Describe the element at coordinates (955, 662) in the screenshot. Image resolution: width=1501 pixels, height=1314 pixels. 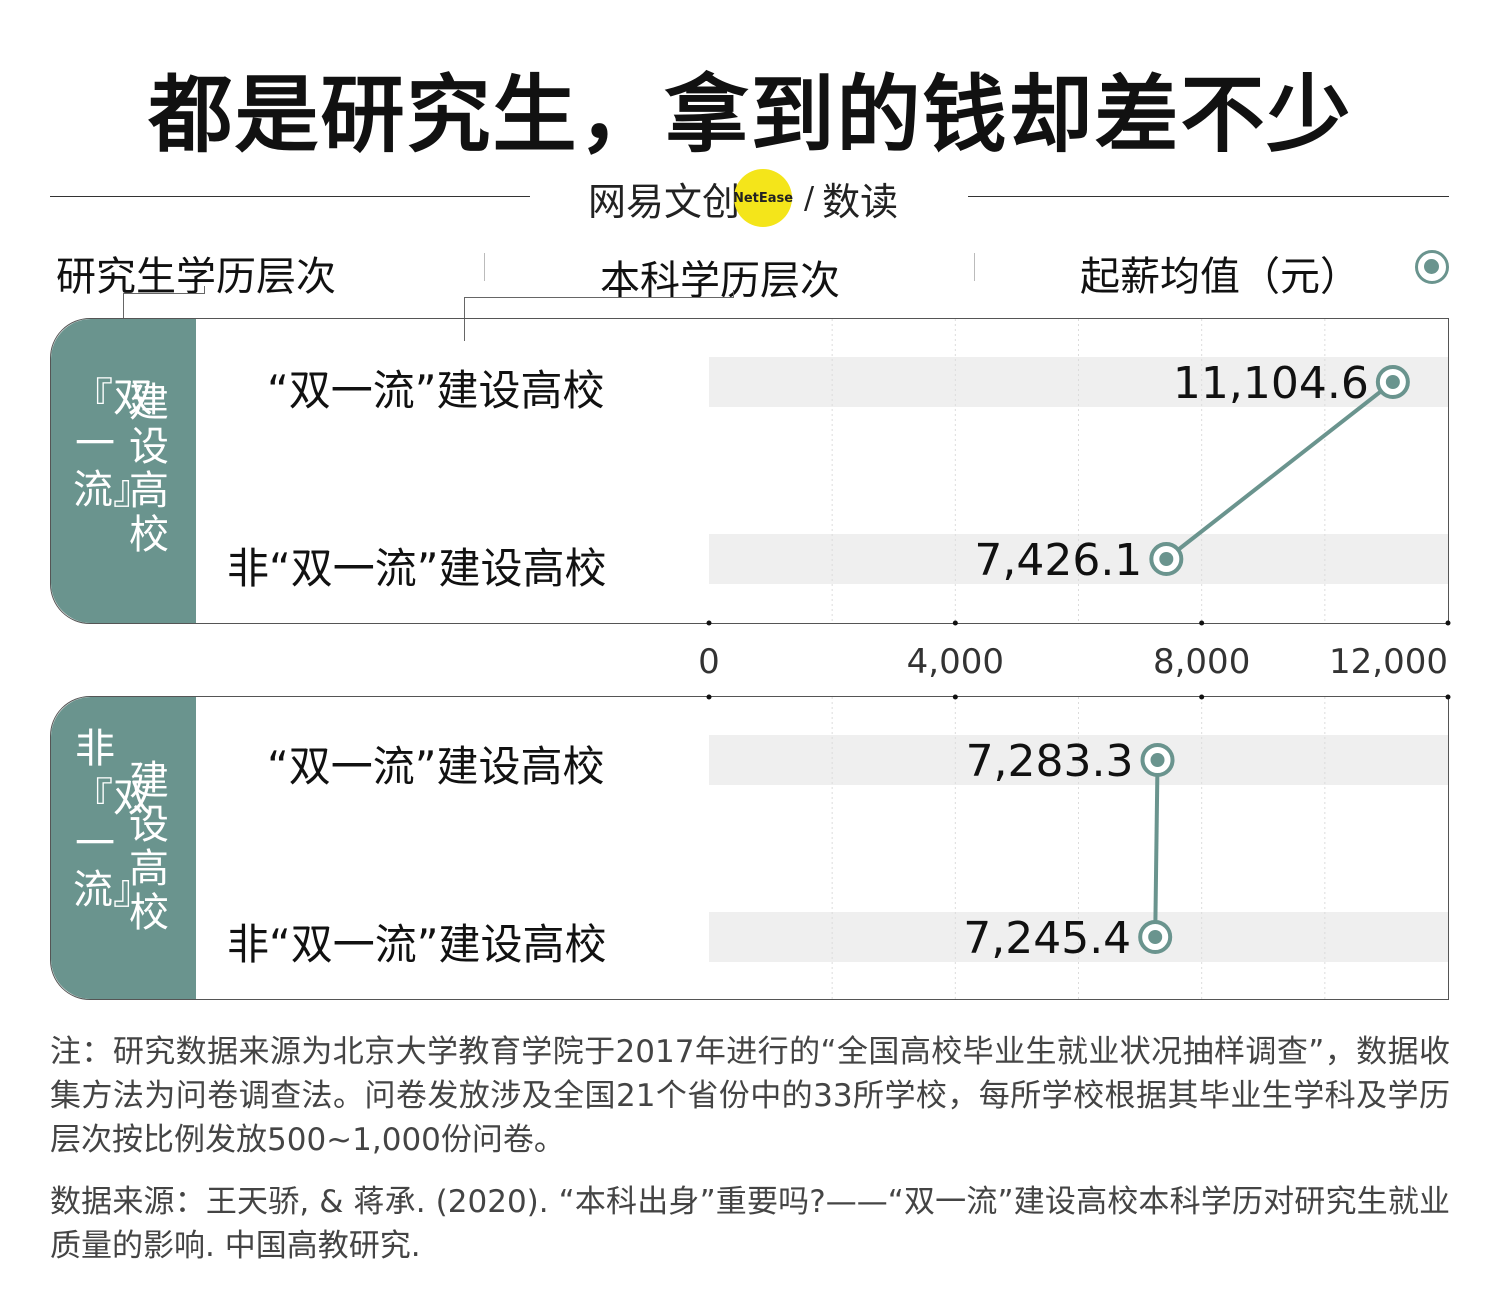
I see `axis-tick-label: 4,000` at that location.